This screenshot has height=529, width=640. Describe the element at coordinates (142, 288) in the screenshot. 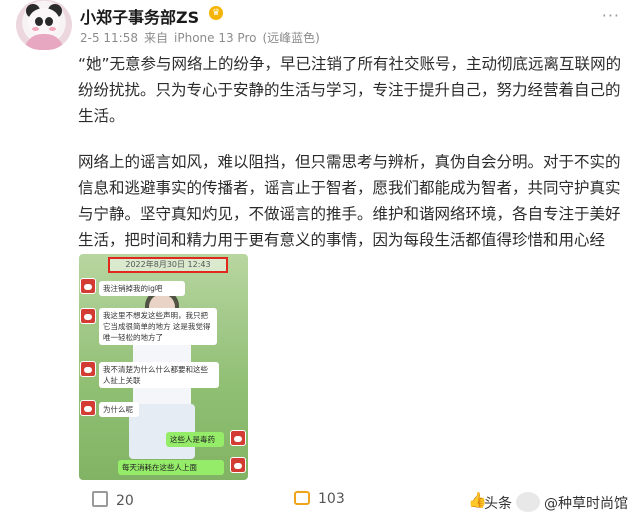

I see `chat-bubble: 我注销掉我的ig吧` at that location.